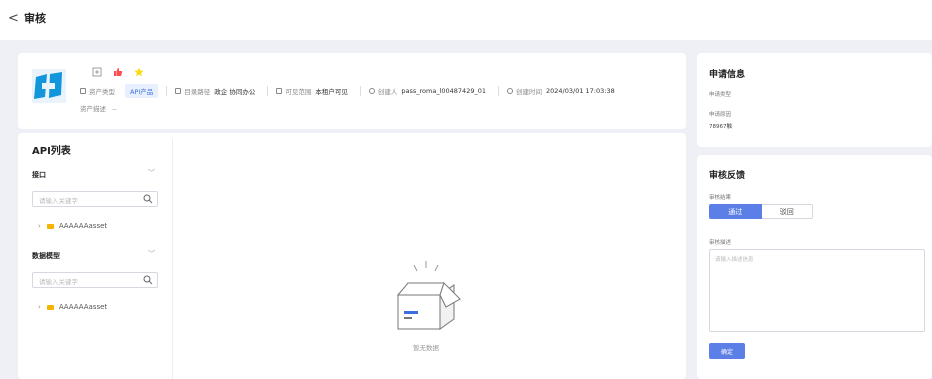 The width and height of the screenshot is (932, 379). Describe the element at coordinates (49, 86) in the screenshot. I see `asset-logo` at that location.